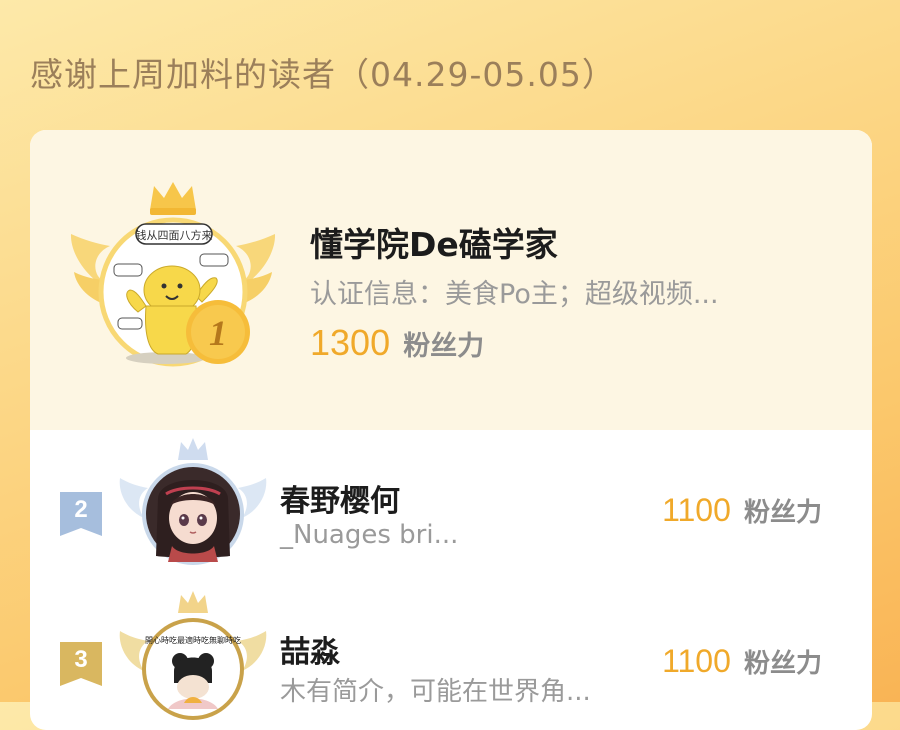 The width and height of the screenshot is (900, 730). I want to click on svg-text: 钱从四面八方来, so click(174, 235).